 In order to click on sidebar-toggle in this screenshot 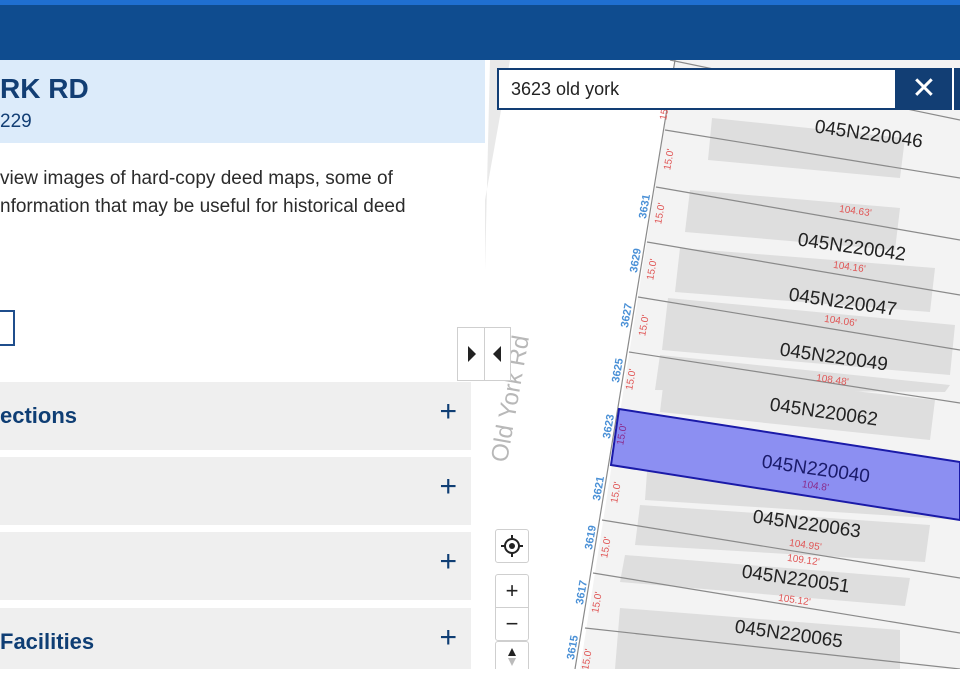, I will do `click(484, 354)`.